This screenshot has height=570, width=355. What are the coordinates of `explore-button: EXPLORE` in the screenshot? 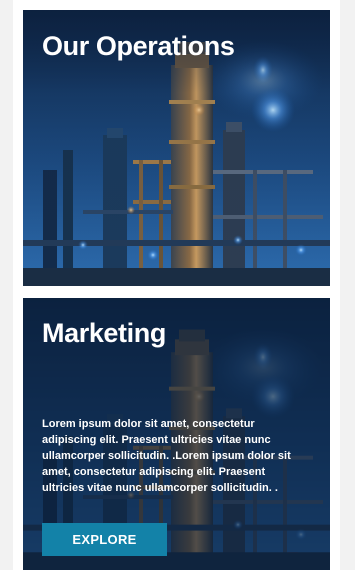 It's located at (104, 539).